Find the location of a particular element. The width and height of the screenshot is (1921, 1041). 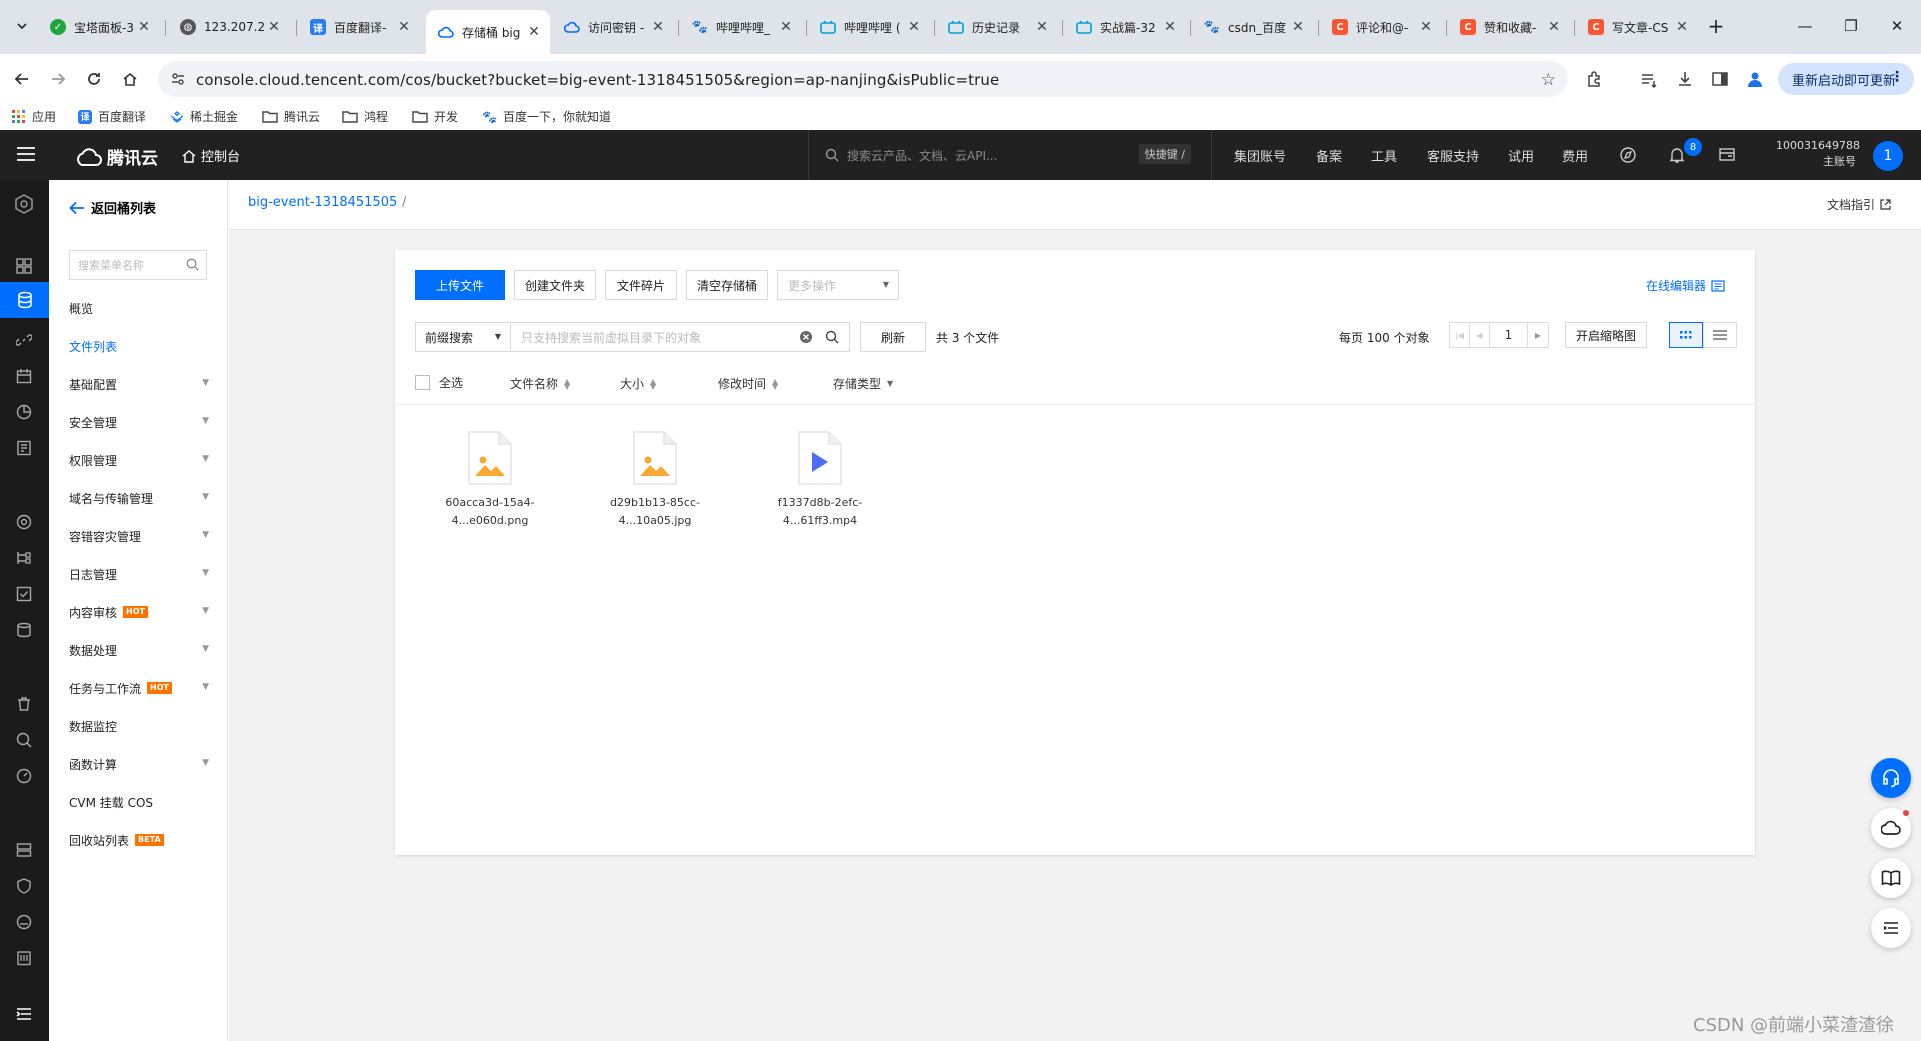

page-size-label: 每页 100 个对象 is located at coordinates (1384, 337).